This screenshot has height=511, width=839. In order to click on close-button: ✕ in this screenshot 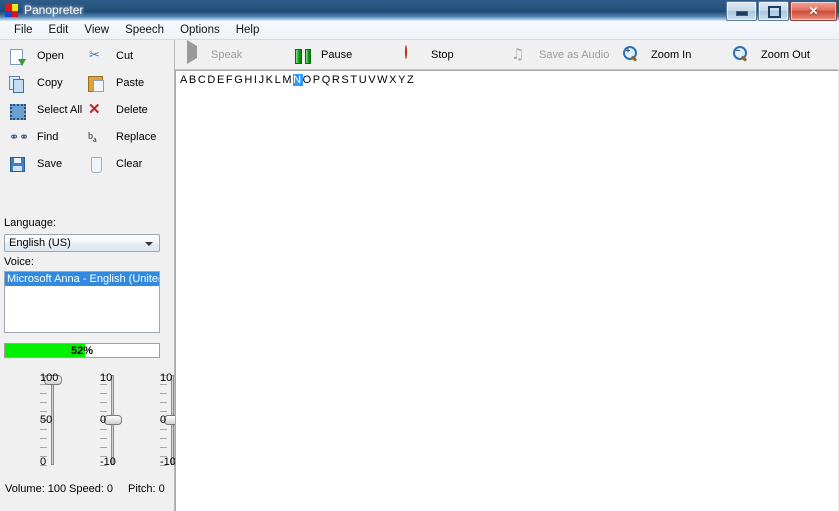, I will do `click(813, 11)`.